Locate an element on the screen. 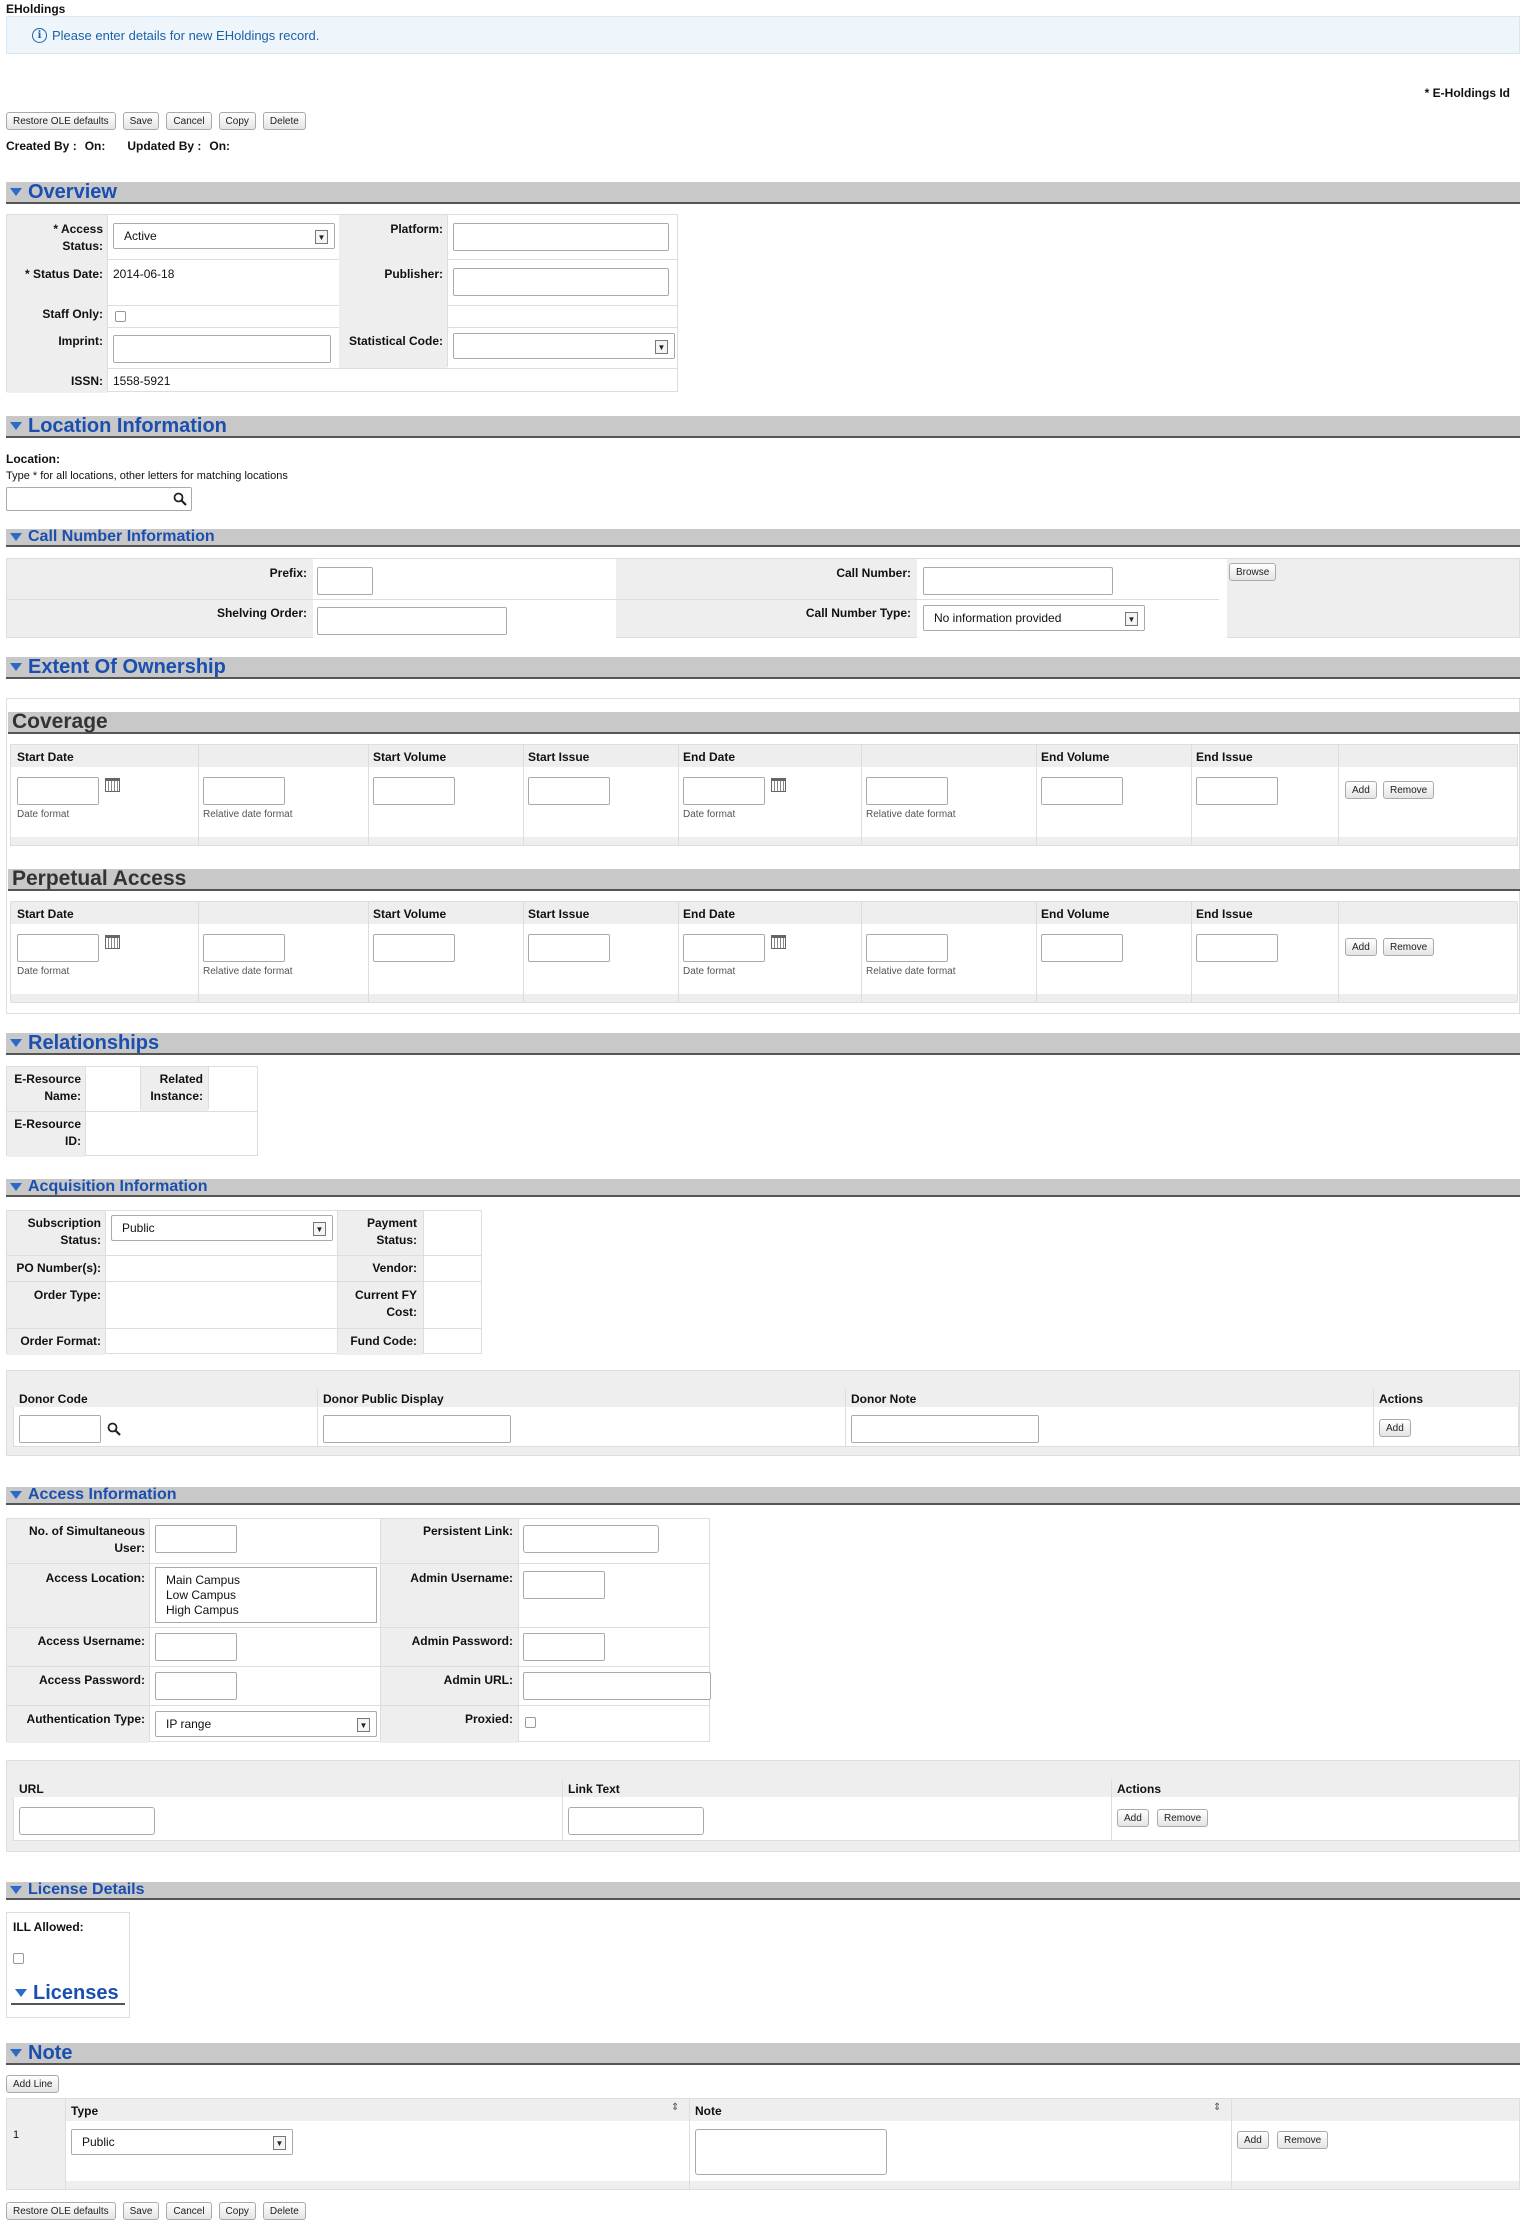  note-type-col: Type is located at coordinates (84, 2111).